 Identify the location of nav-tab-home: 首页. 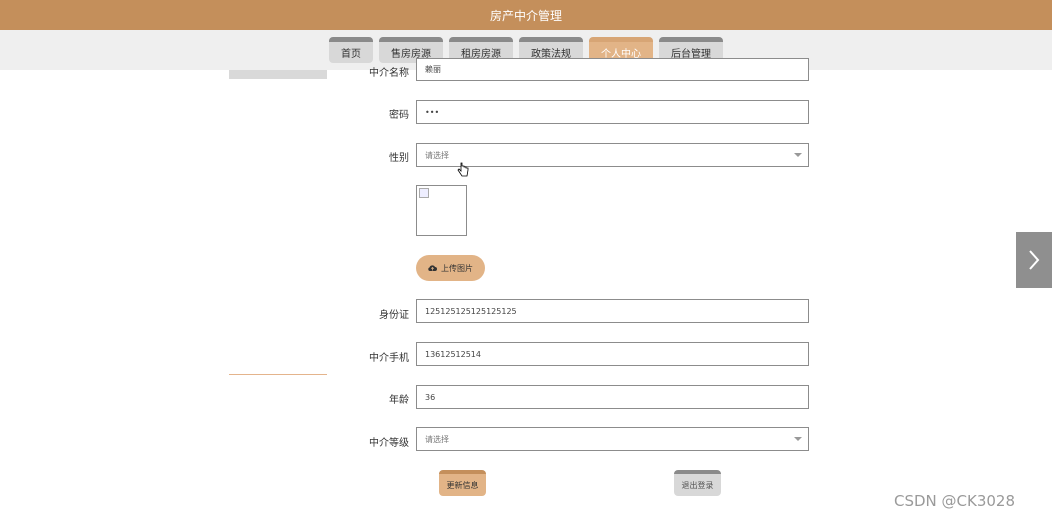
(351, 50).